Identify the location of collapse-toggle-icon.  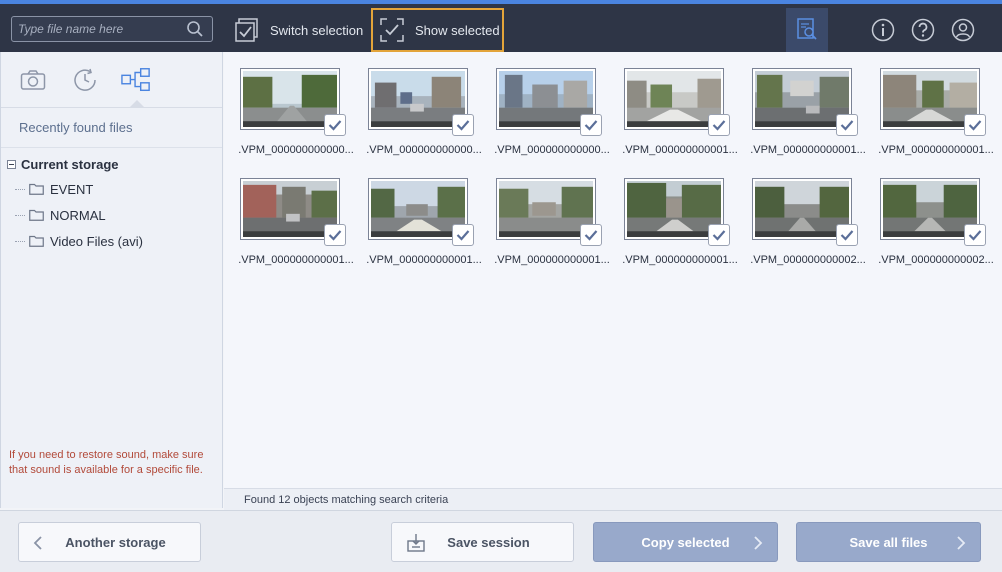
(11, 164).